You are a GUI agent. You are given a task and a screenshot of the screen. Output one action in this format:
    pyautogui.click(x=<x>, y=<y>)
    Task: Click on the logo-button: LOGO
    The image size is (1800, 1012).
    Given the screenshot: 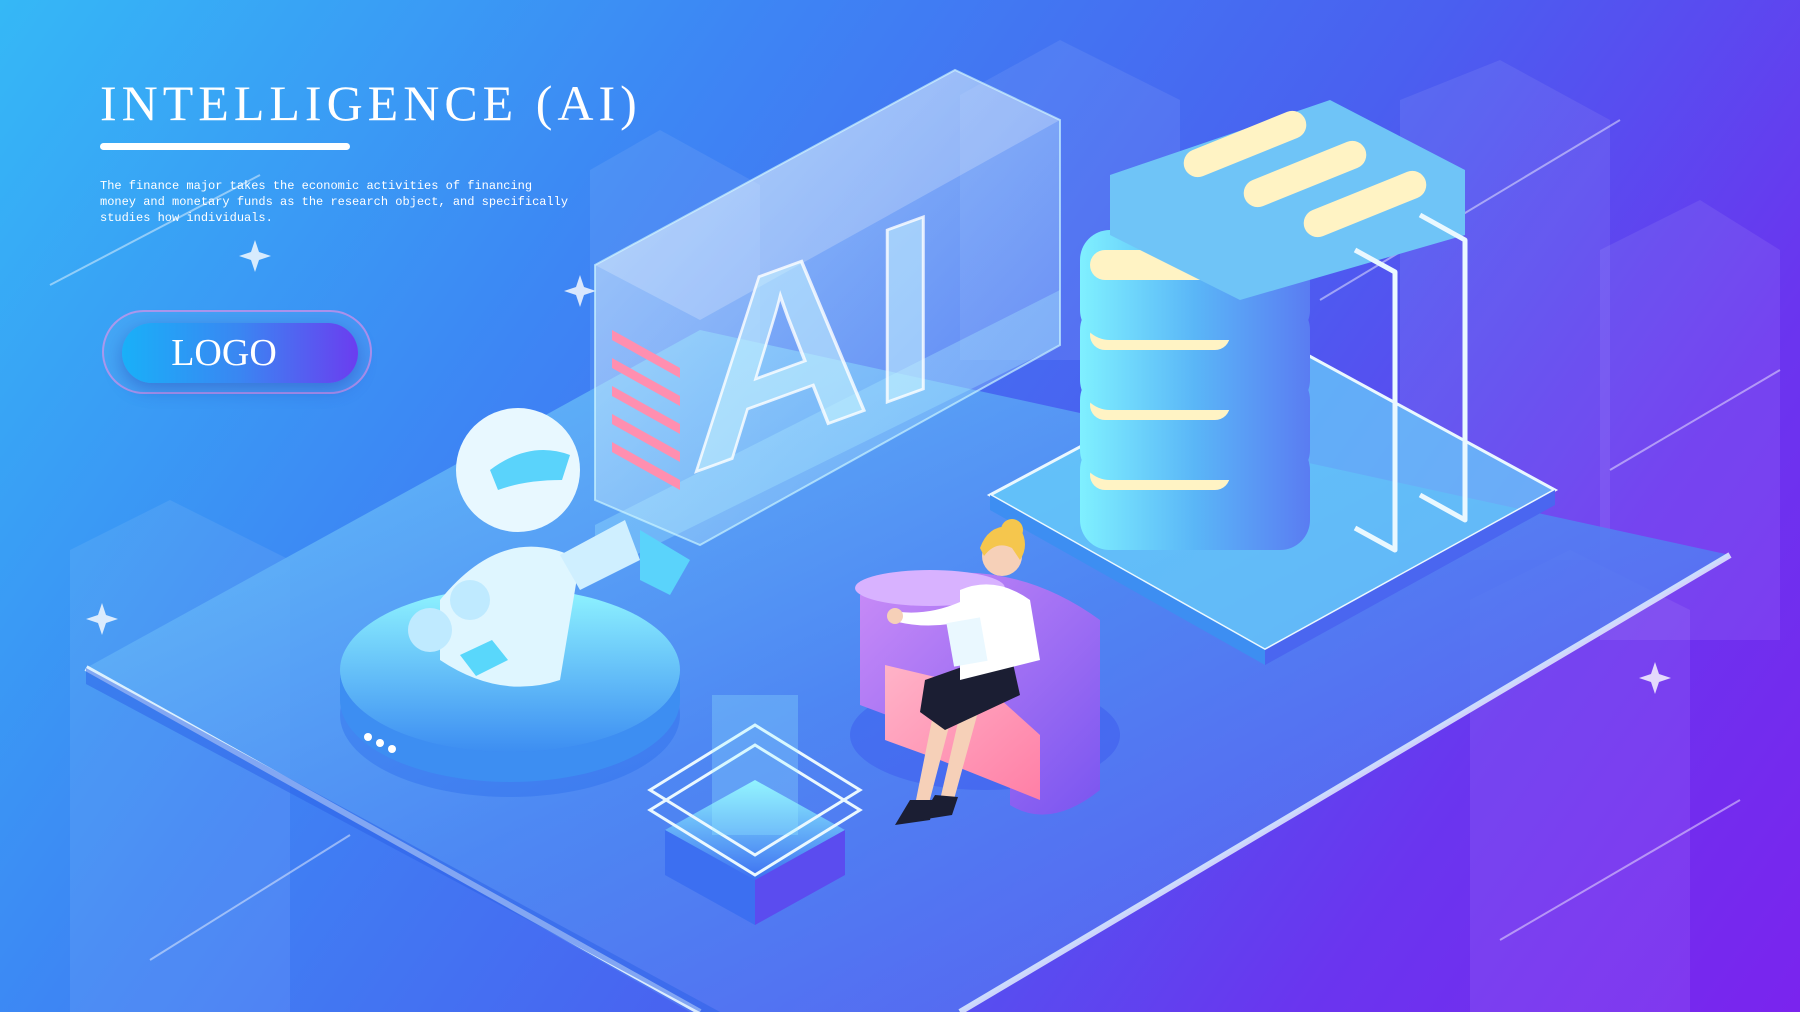 What is the action you would take?
    pyautogui.click(x=237, y=352)
    